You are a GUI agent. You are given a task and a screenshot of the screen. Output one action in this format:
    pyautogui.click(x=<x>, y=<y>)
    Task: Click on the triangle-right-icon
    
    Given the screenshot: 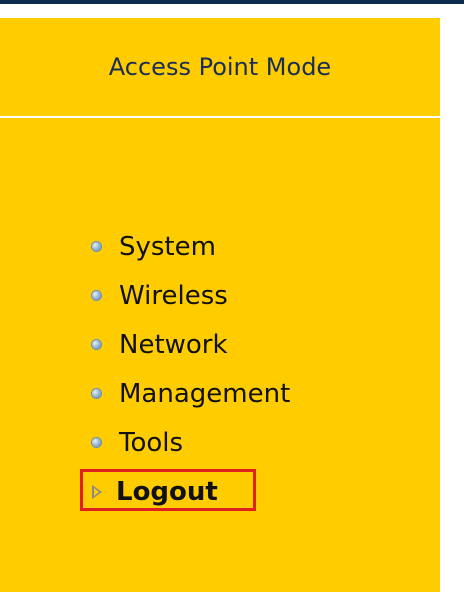 What is the action you would take?
    pyautogui.click(x=97, y=491)
    